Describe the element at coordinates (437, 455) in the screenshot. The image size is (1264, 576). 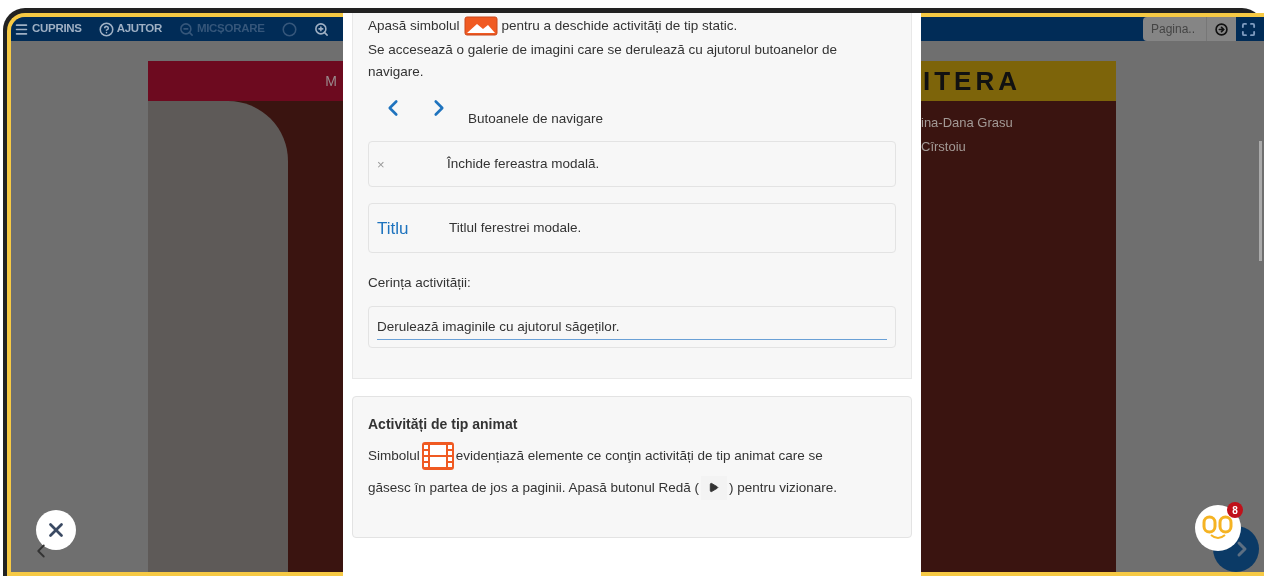
I see `film-strip-icon` at that location.